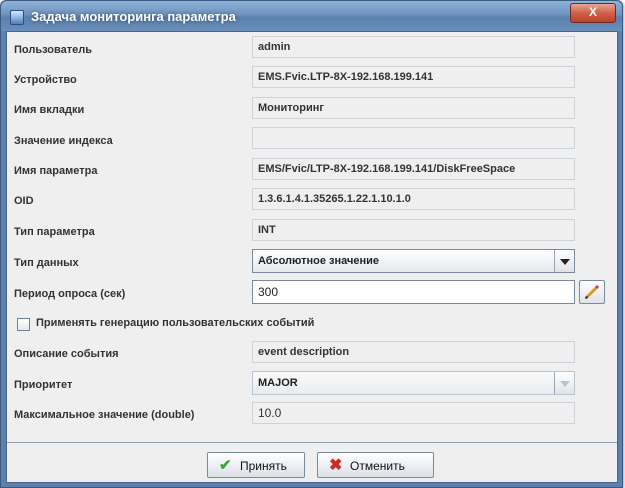 This screenshot has height=488, width=625. I want to click on priority-dropdown-button, so click(564, 383).